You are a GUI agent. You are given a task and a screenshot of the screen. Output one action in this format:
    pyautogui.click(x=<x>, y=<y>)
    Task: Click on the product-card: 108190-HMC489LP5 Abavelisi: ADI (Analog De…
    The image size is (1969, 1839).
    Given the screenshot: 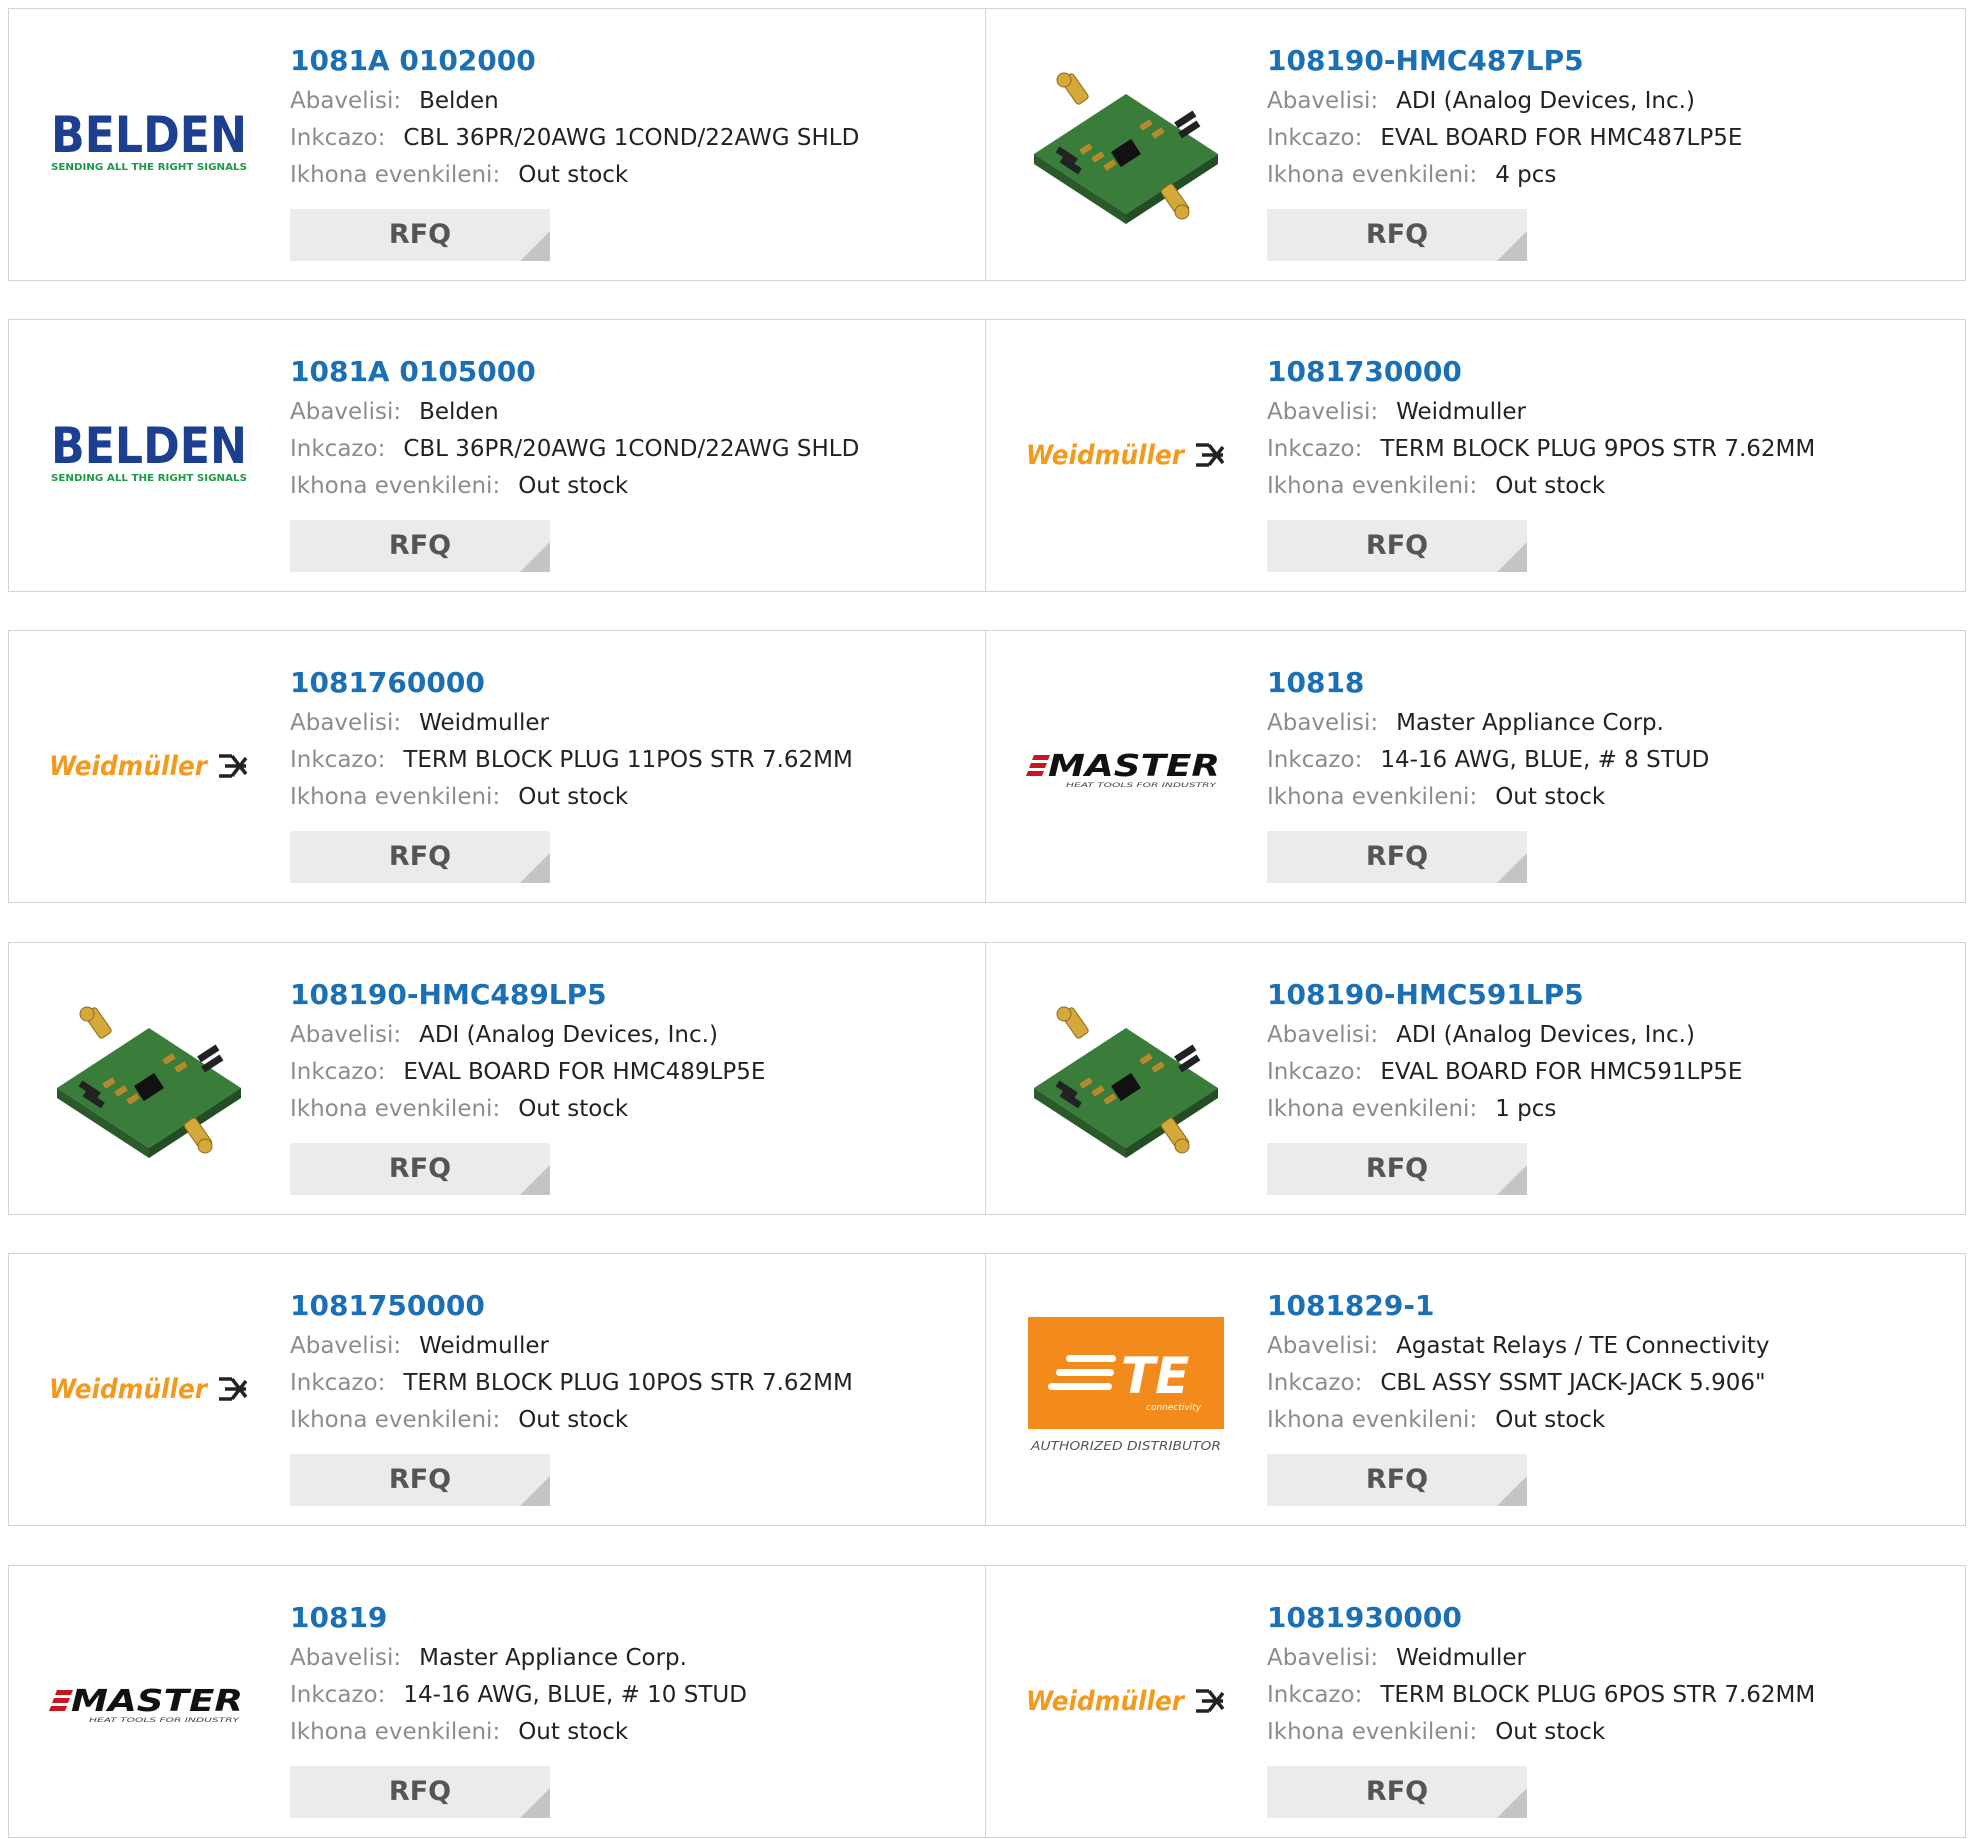 What is the action you would take?
    pyautogui.click(x=497, y=1078)
    